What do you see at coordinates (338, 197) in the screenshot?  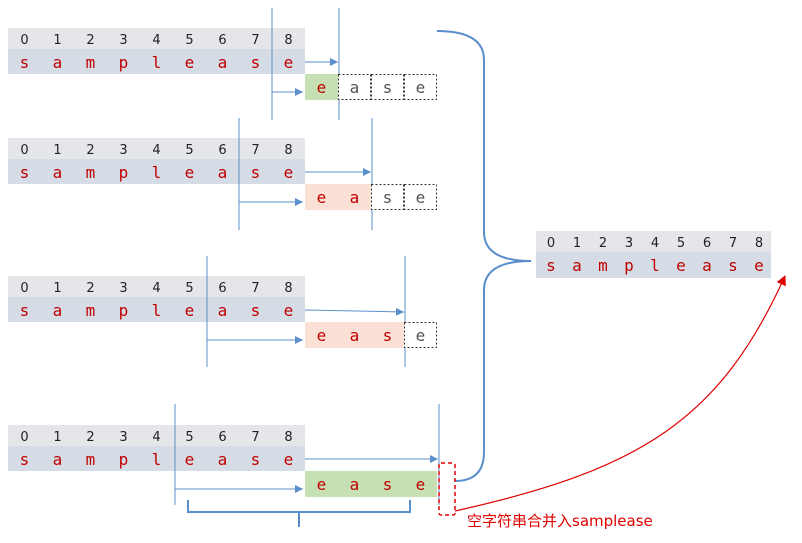 I see `match-block` at bounding box center [338, 197].